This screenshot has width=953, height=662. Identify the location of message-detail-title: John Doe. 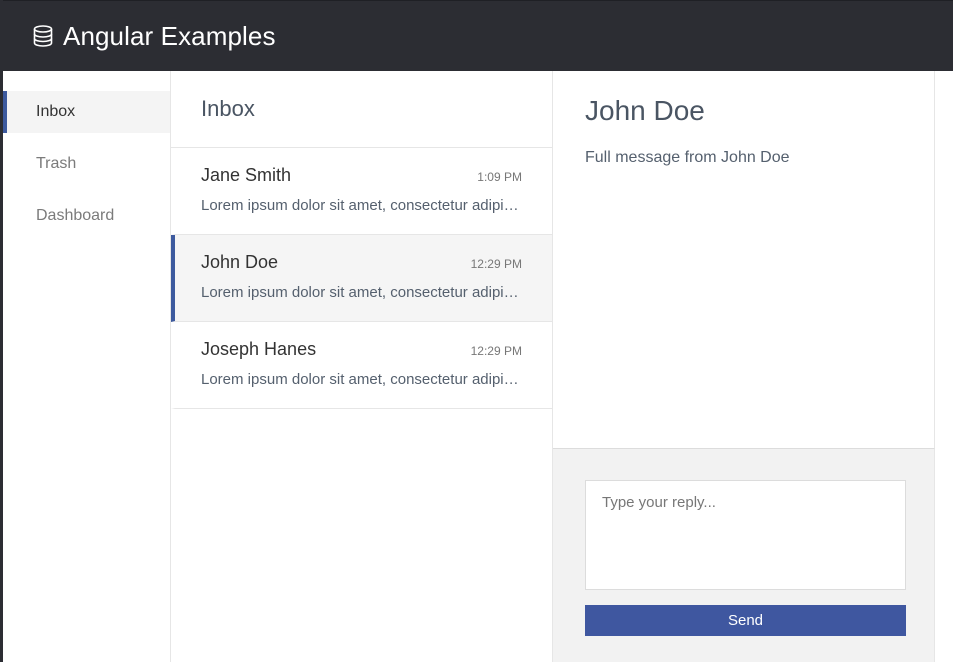
(645, 110).